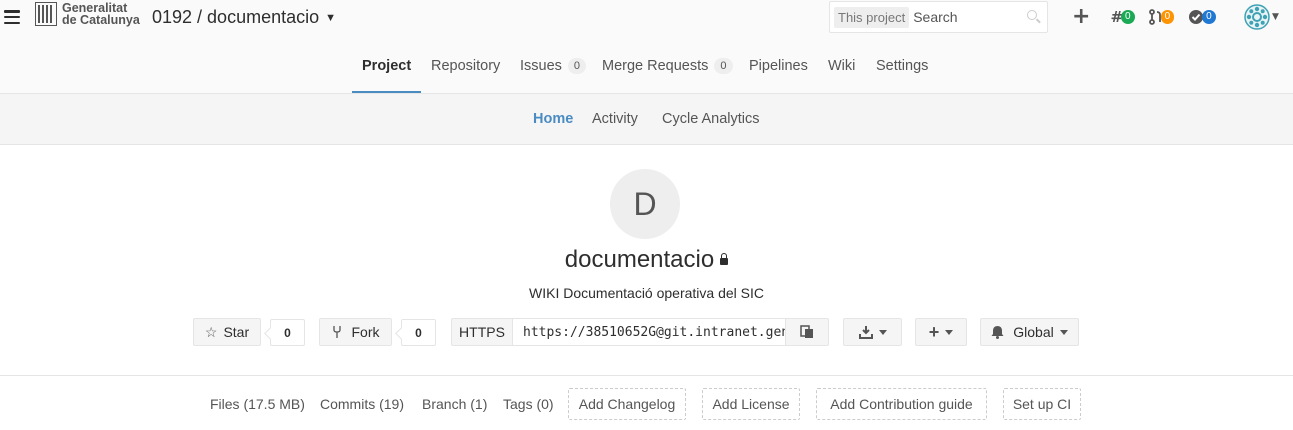  What do you see at coordinates (257, 404) in the screenshot?
I see `files-link: Files (17.5 MB)` at bounding box center [257, 404].